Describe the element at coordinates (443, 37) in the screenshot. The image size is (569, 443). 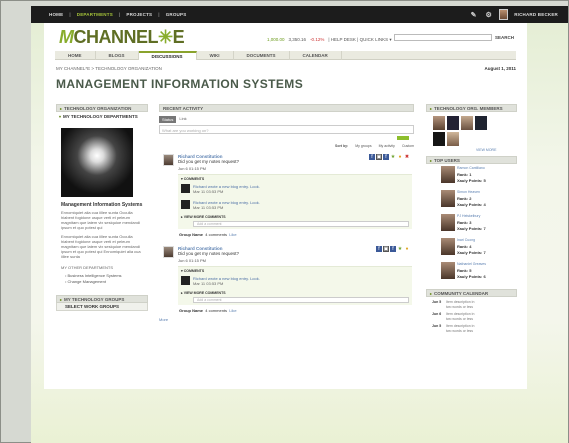
I see `search-input` at that location.